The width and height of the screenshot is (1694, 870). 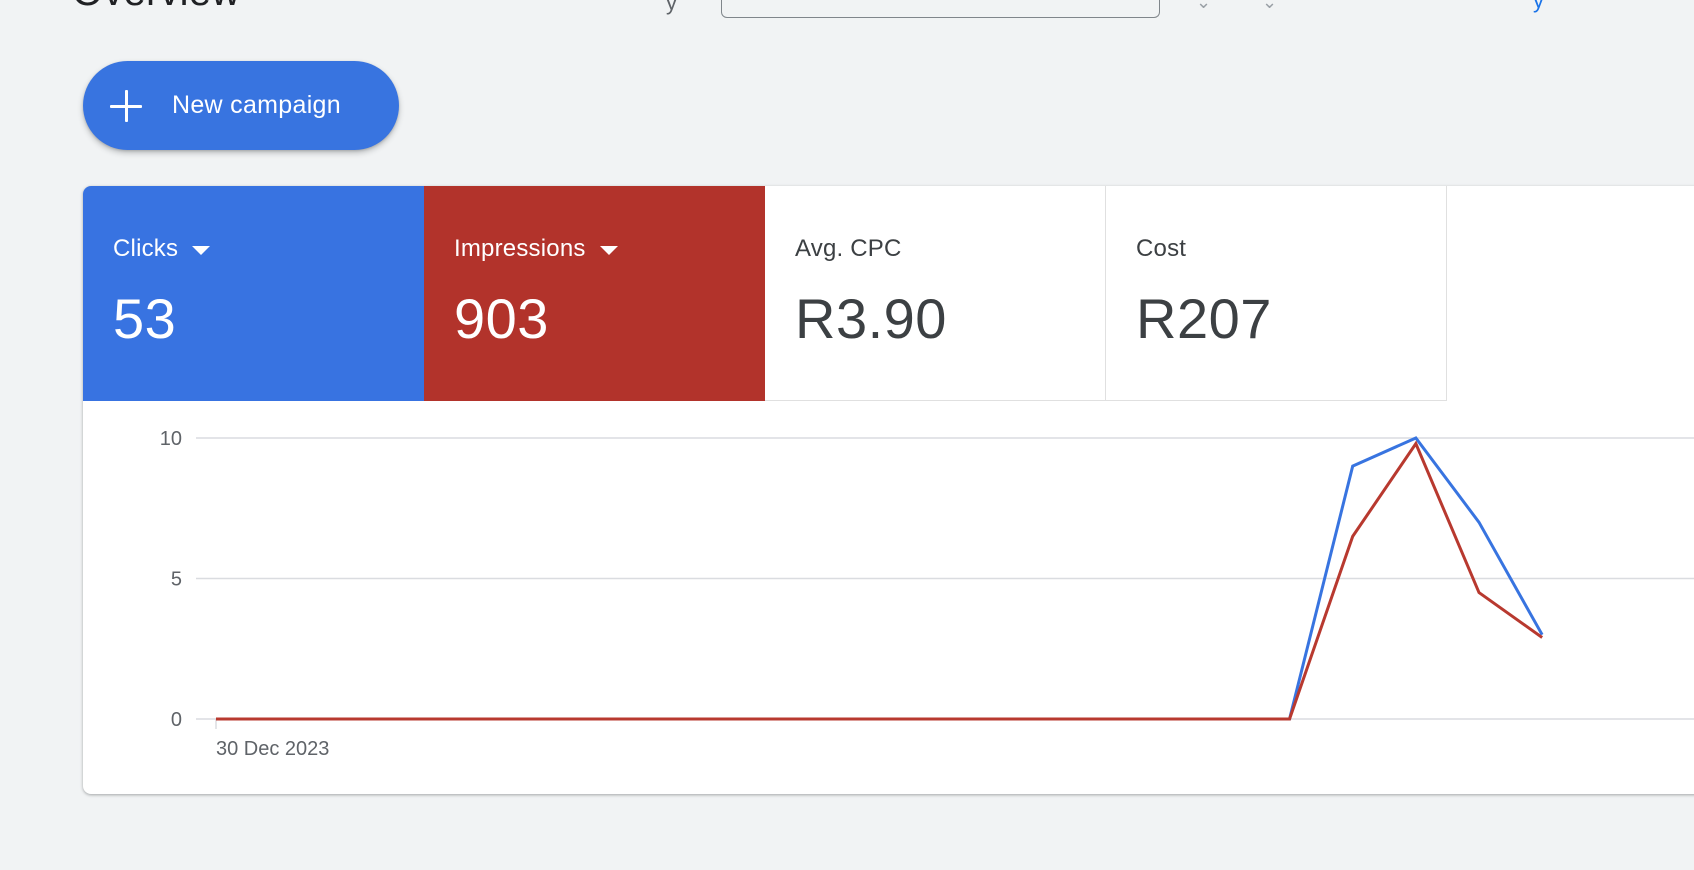 I want to click on metric-tab-cost: Cost R207, so click(x=1276, y=293).